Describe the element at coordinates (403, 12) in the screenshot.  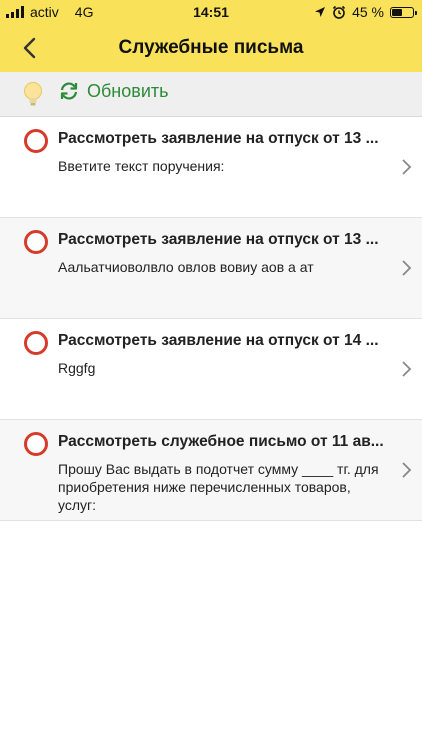
I see `battery-icon` at that location.